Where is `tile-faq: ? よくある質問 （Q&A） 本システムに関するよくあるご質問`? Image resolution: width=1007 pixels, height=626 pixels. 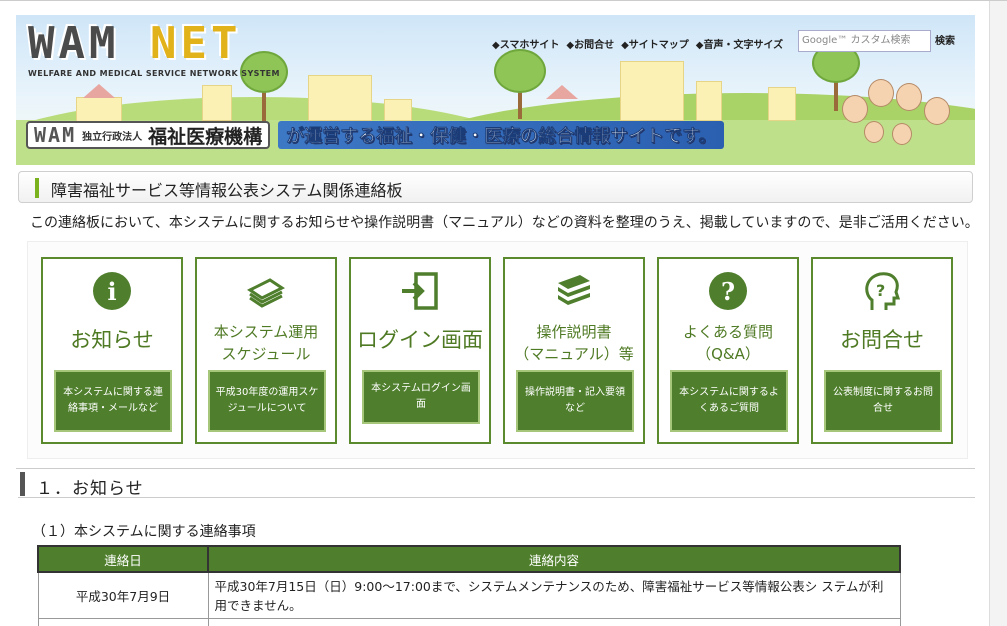
tile-faq: ? よくある質問 （Q&A） 本システムに関するよくあるご質問 is located at coordinates (728, 350).